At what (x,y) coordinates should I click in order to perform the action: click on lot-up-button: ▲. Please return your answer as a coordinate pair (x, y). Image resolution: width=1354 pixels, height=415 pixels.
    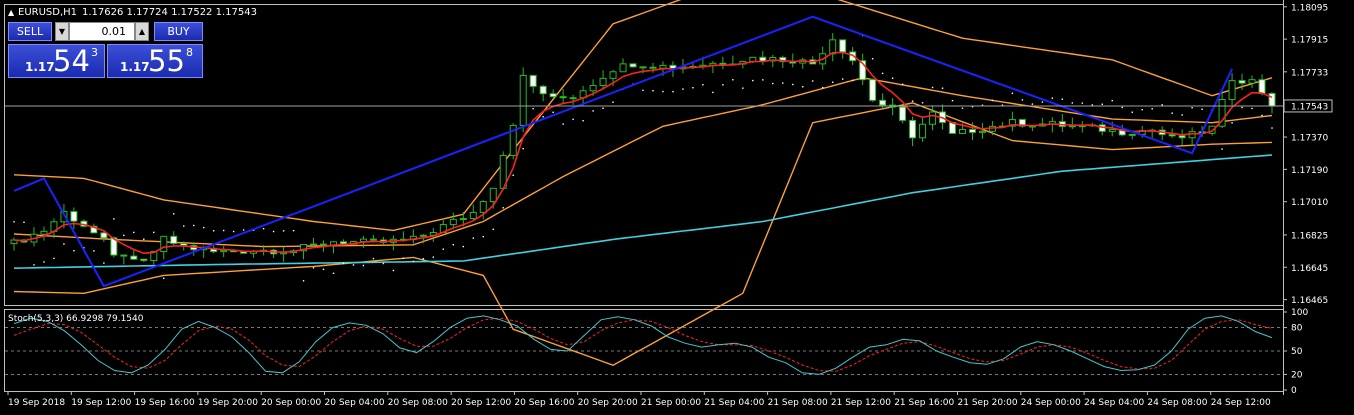
    Looking at the image, I should click on (142, 31).